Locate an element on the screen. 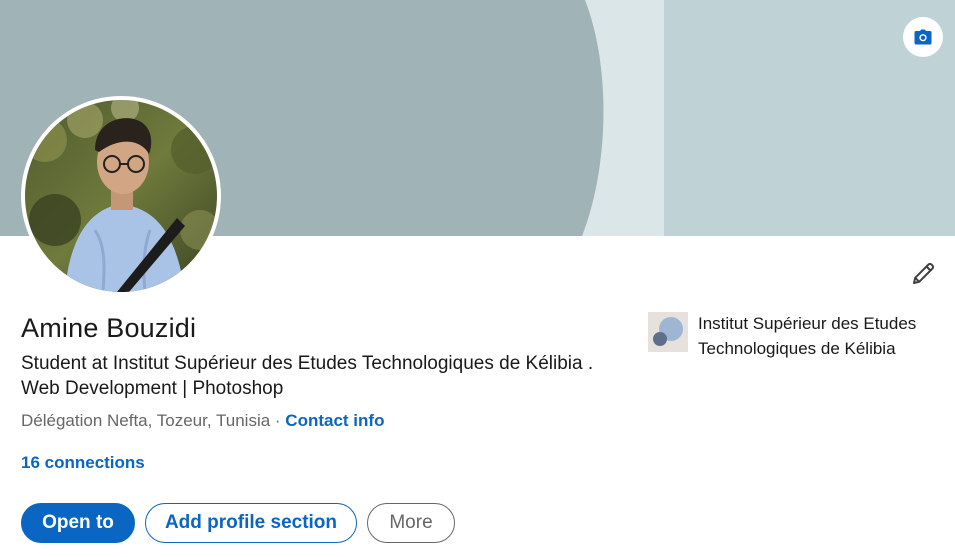  edit-intro-button is located at coordinates (923, 276).